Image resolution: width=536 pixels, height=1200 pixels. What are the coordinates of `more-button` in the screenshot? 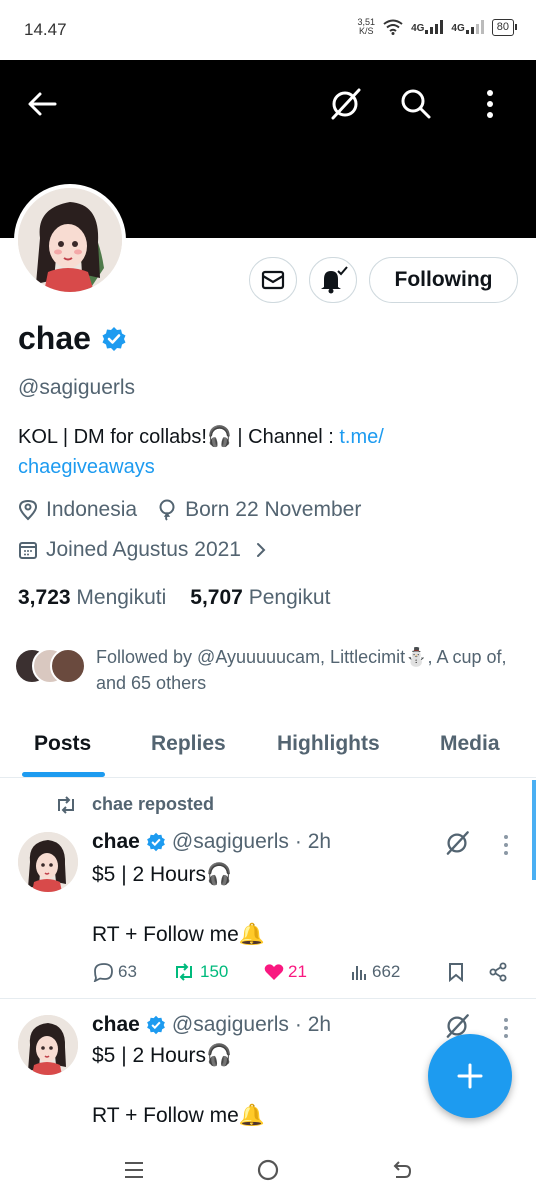 It's located at (490, 104).